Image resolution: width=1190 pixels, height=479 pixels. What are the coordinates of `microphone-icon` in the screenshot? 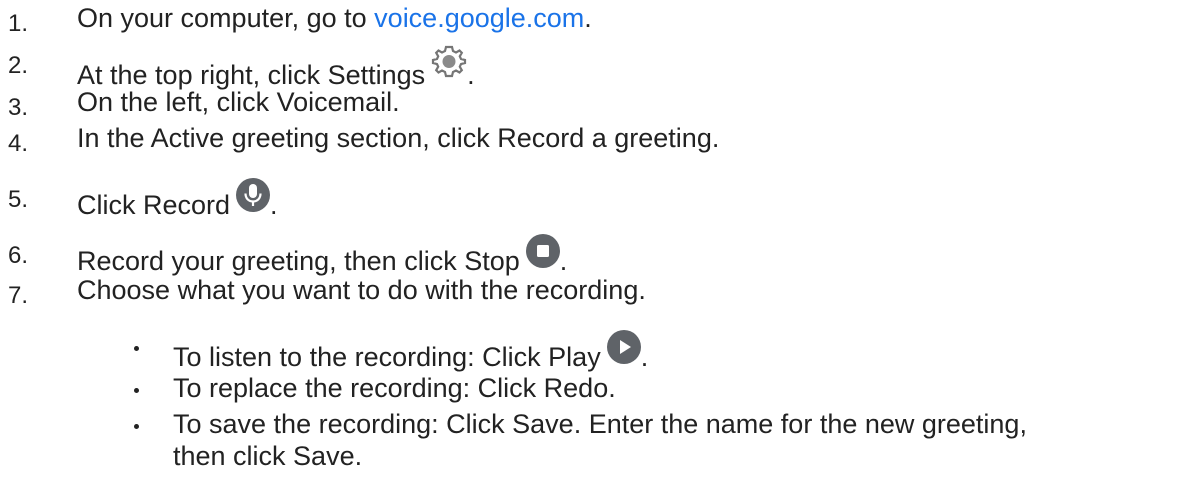 It's located at (253, 195).